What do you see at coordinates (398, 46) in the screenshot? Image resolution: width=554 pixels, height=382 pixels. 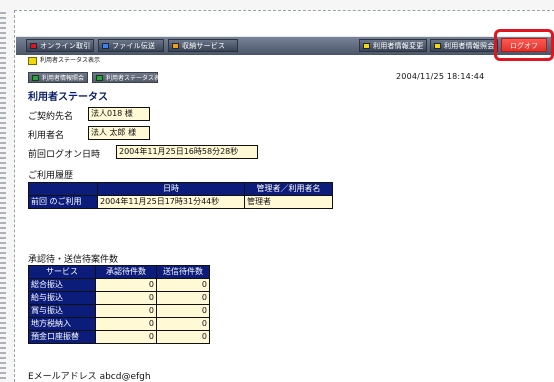 I see `user-info-change-label: 利用者情報変更` at bounding box center [398, 46].